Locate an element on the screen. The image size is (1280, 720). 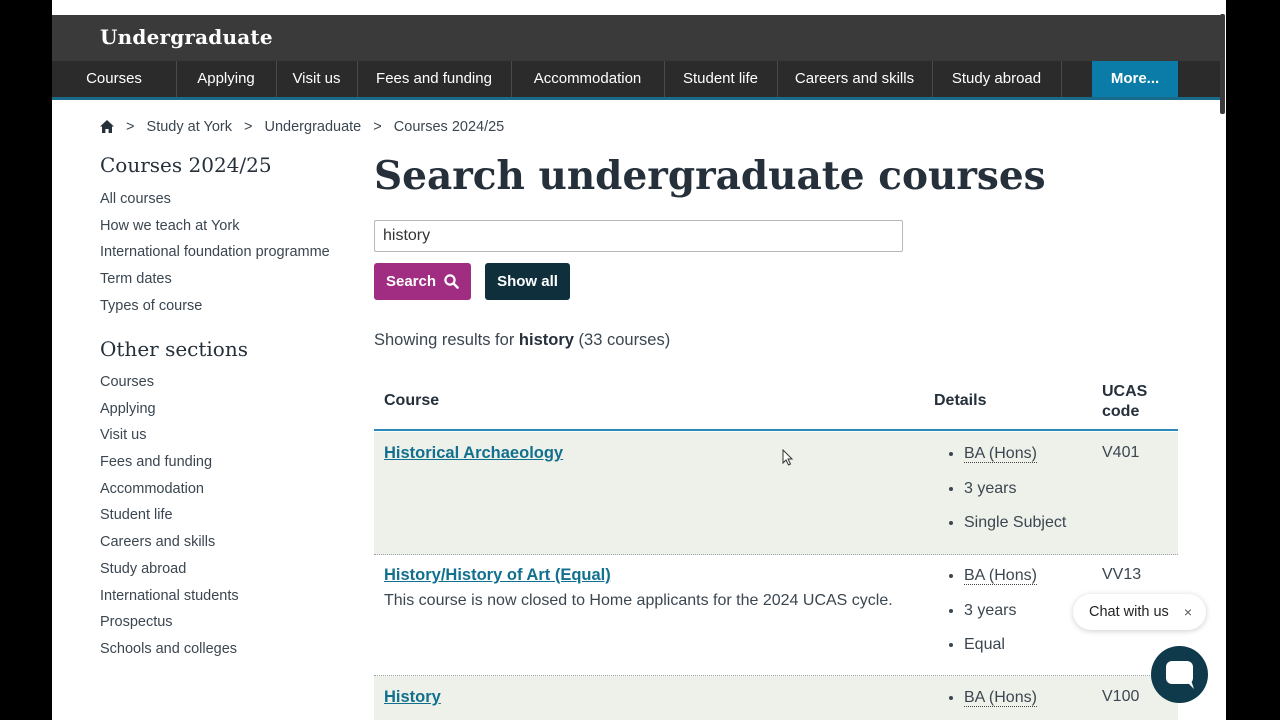
page-title: Search undergraduate courses is located at coordinates (710, 176).